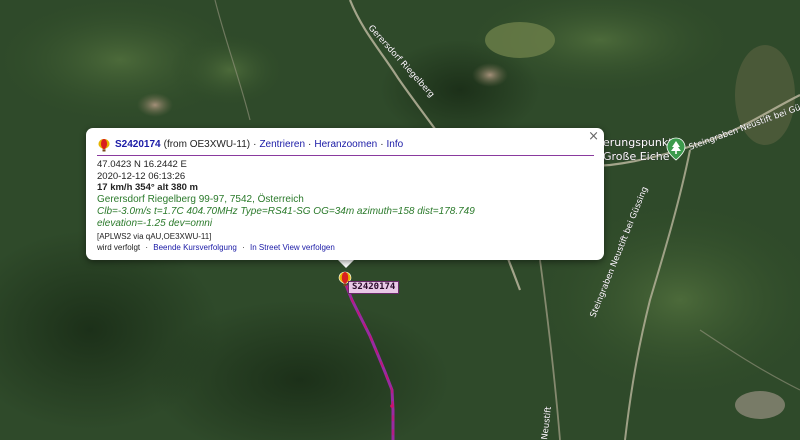 This screenshot has width=800, height=440. Describe the element at coordinates (104, 144) in the screenshot. I see `balloon-icon` at that location.